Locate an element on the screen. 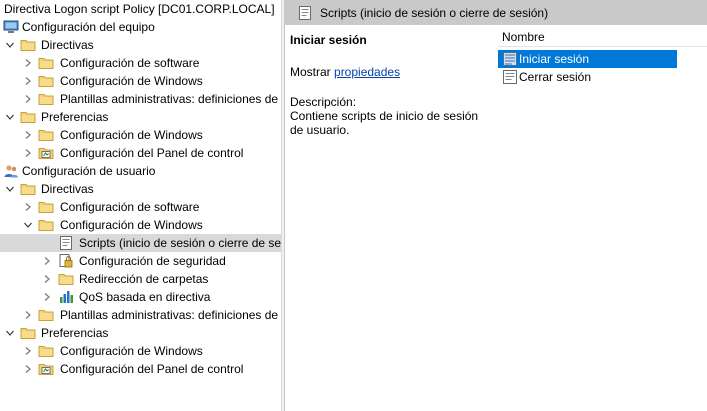 This screenshot has width=707, height=411. list-item-logon: Iniciar sesión is located at coordinates (587, 59).